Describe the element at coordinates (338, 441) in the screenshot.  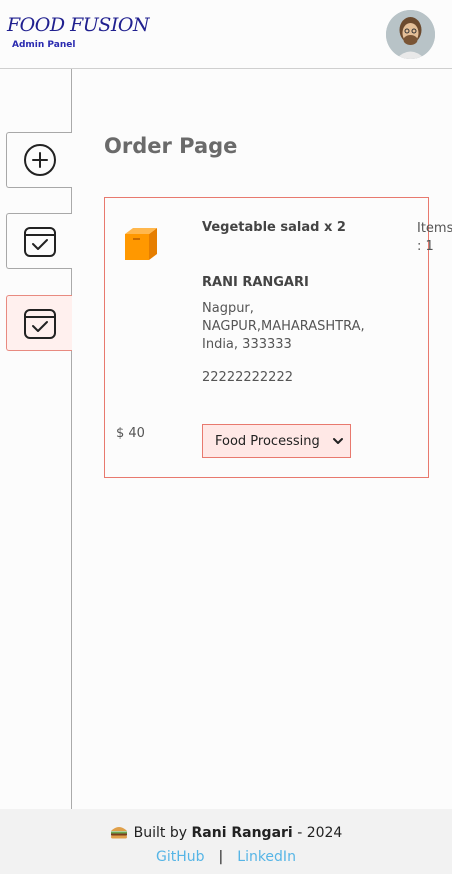
I see `chevron-down-icon` at that location.